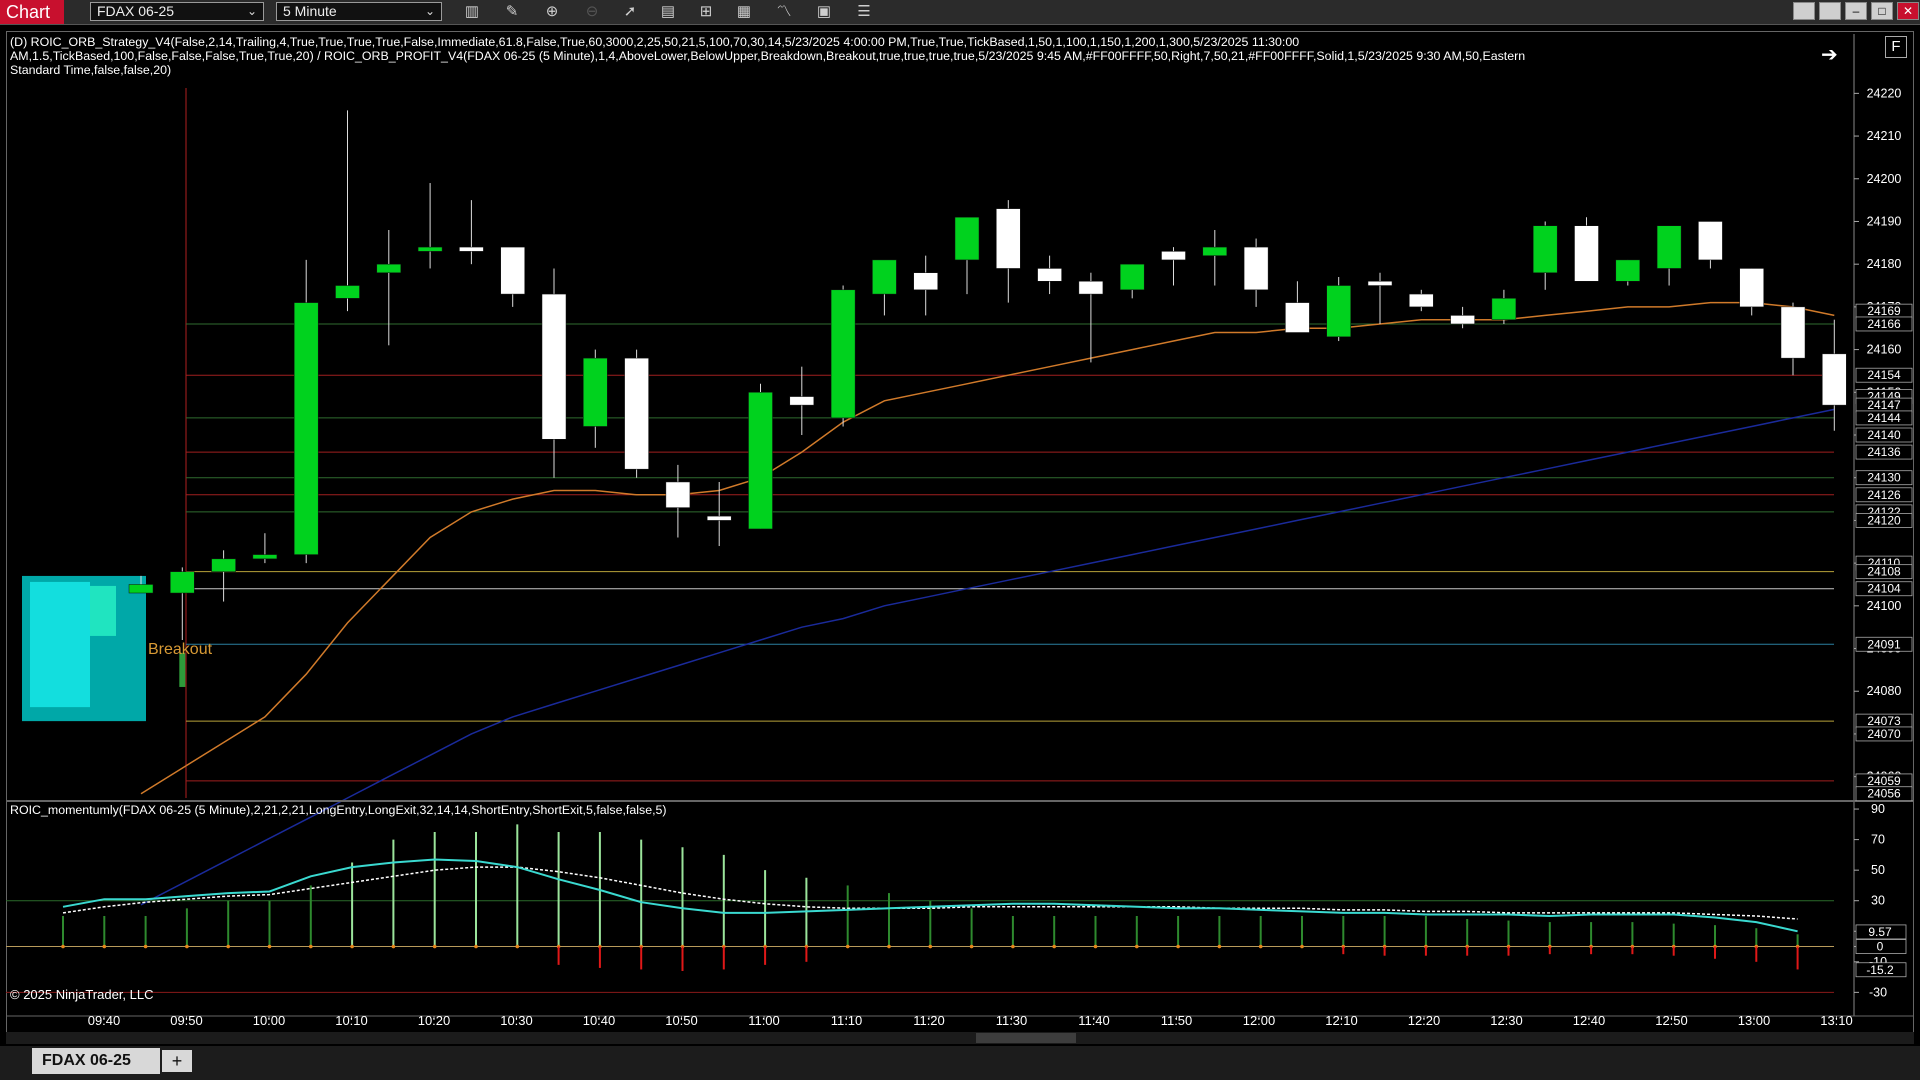  Describe the element at coordinates (1884, 324) in the screenshot. I see `price-marker-label: 24166` at that location.